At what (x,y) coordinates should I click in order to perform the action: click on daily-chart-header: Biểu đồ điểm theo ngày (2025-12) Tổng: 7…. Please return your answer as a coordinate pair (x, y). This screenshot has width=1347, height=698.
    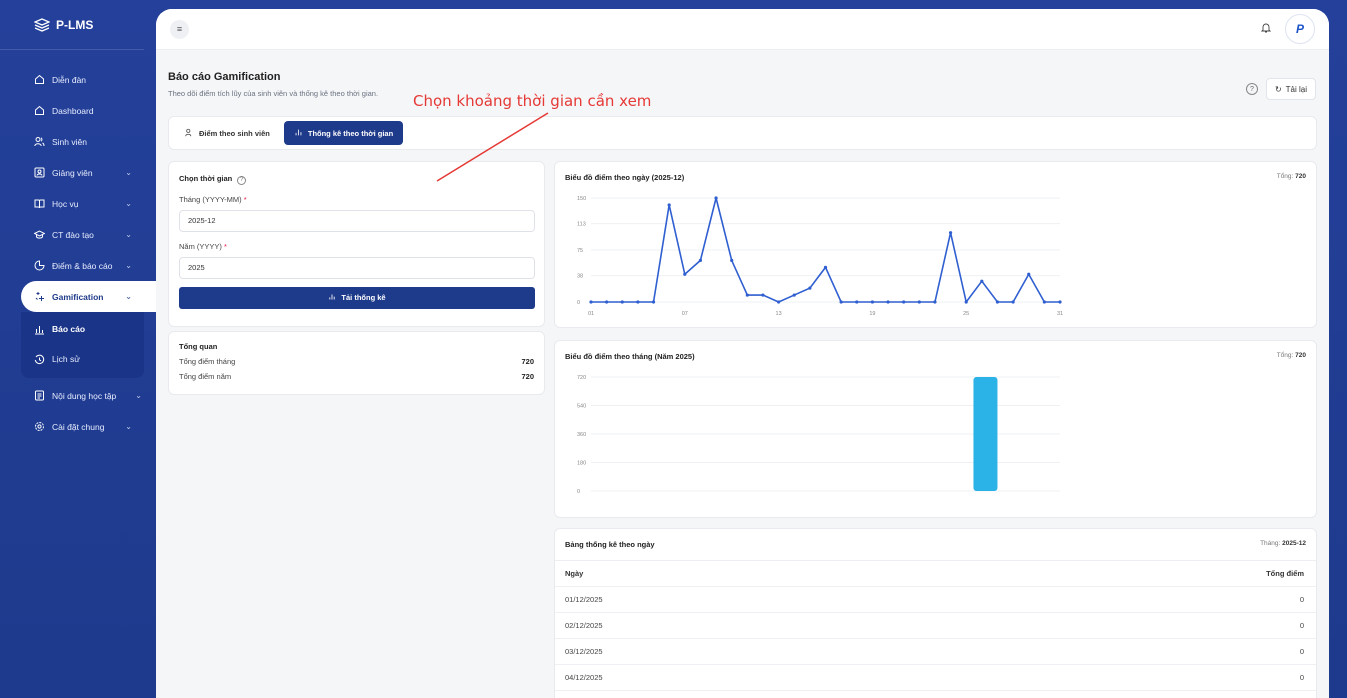
    Looking at the image, I should click on (935, 172).